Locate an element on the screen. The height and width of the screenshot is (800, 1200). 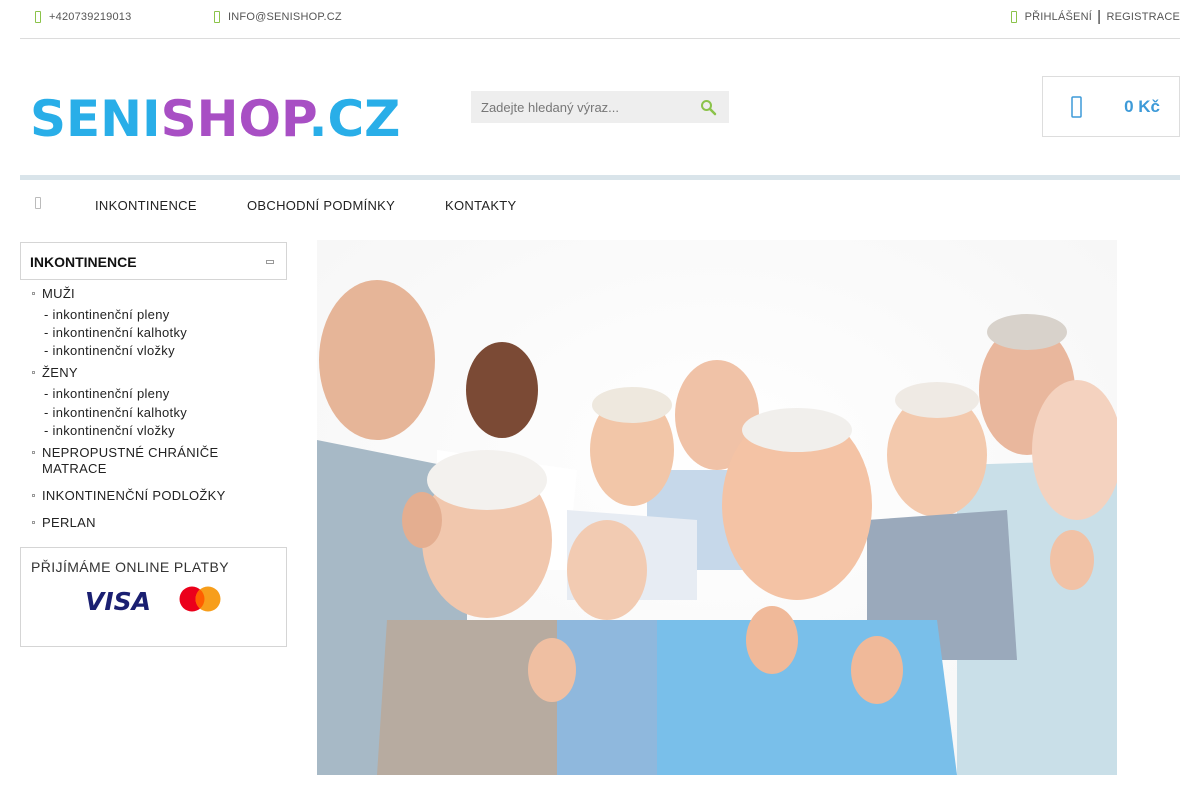
mastercard-logo is located at coordinates (200, 599).